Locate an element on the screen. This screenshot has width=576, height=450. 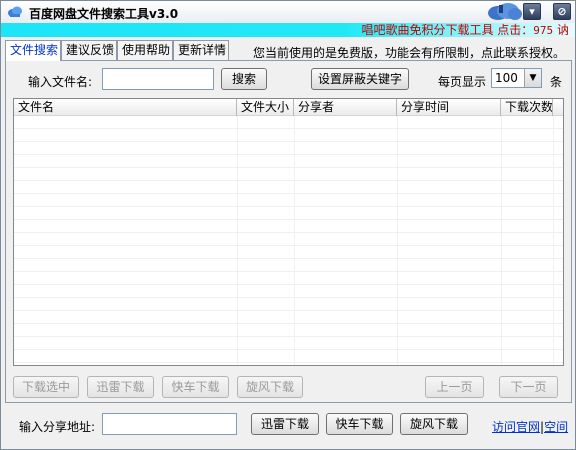
kuaiche-download-button: 快车下载 is located at coordinates (195, 387).